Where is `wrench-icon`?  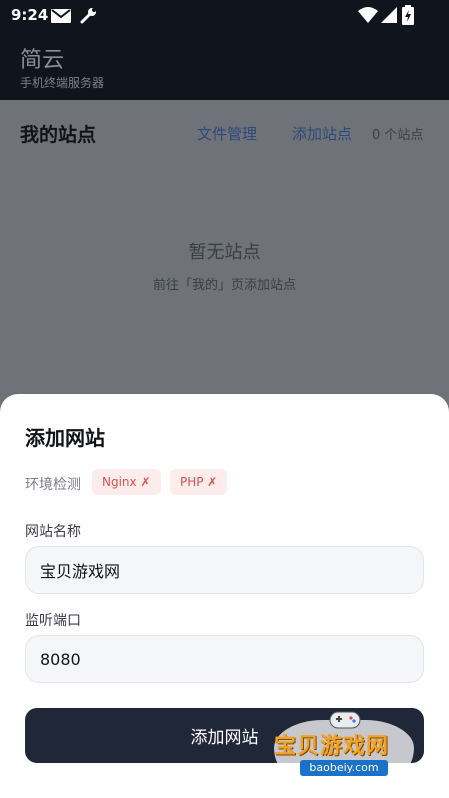 wrench-icon is located at coordinates (88, 16).